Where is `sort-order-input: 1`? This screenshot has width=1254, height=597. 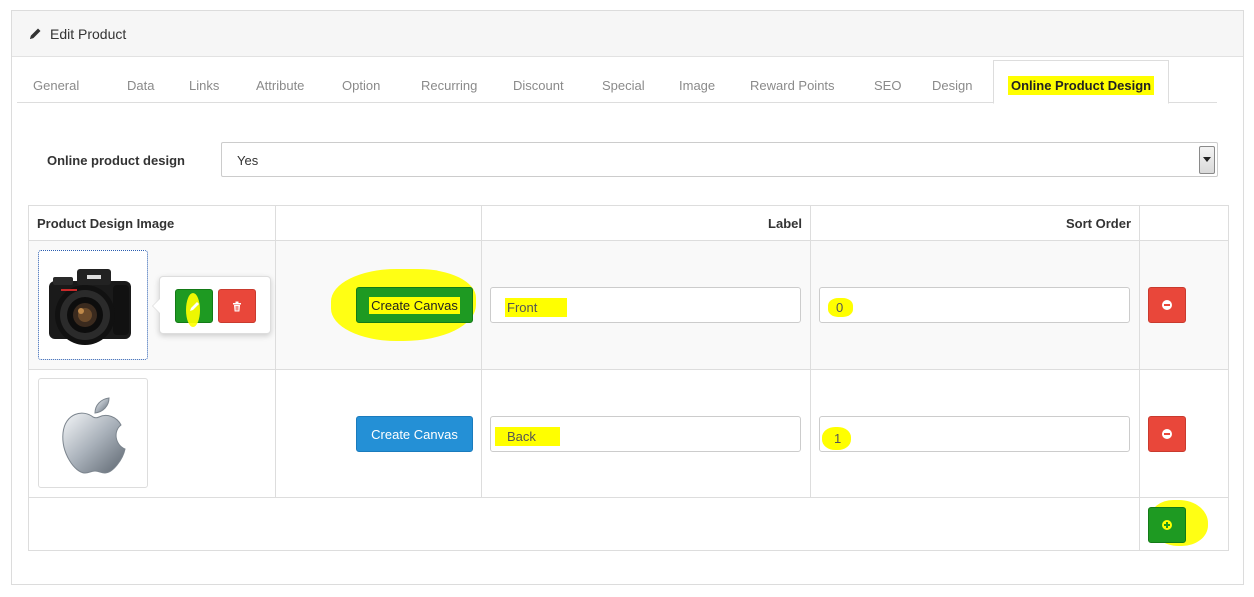
sort-order-input: 1 is located at coordinates (974, 434).